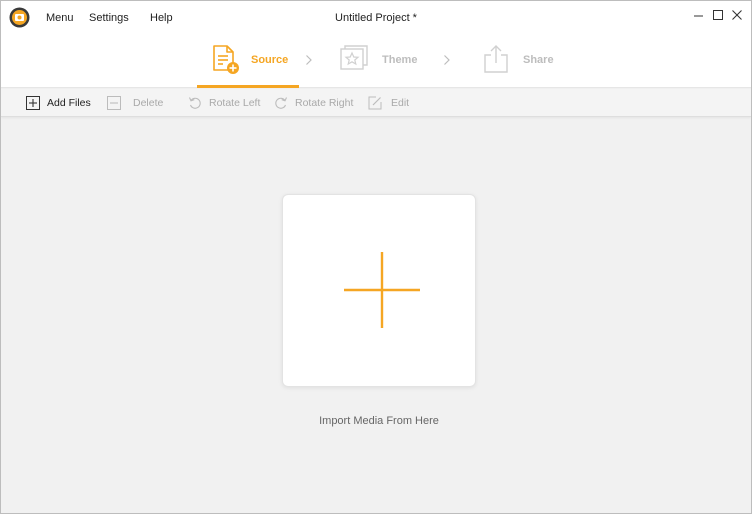 This screenshot has width=752, height=514. What do you see at coordinates (538, 60) in the screenshot?
I see `step-share-label: Share` at bounding box center [538, 60].